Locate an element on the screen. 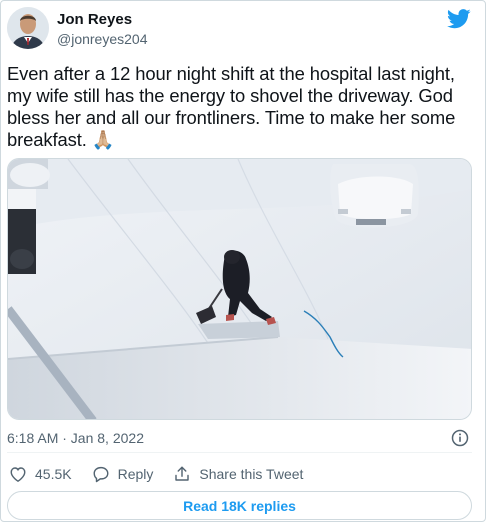 This screenshot has width=486, height=522. avatar-image is located at coordinates (28, 28).